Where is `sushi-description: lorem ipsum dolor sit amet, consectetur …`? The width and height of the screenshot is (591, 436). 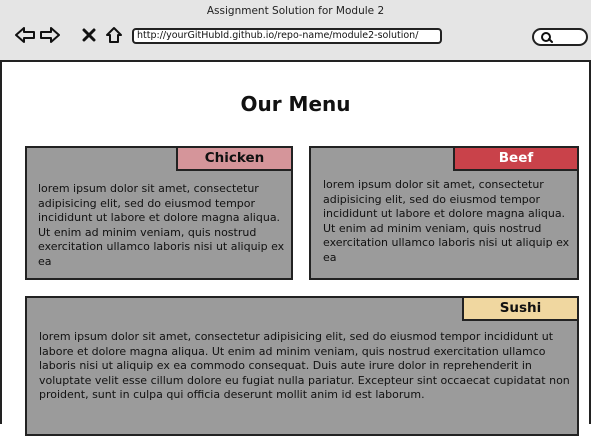 sushi-description: lorem ipsum dolor sit amet, consectetur … is located at coordinates (304, 366).